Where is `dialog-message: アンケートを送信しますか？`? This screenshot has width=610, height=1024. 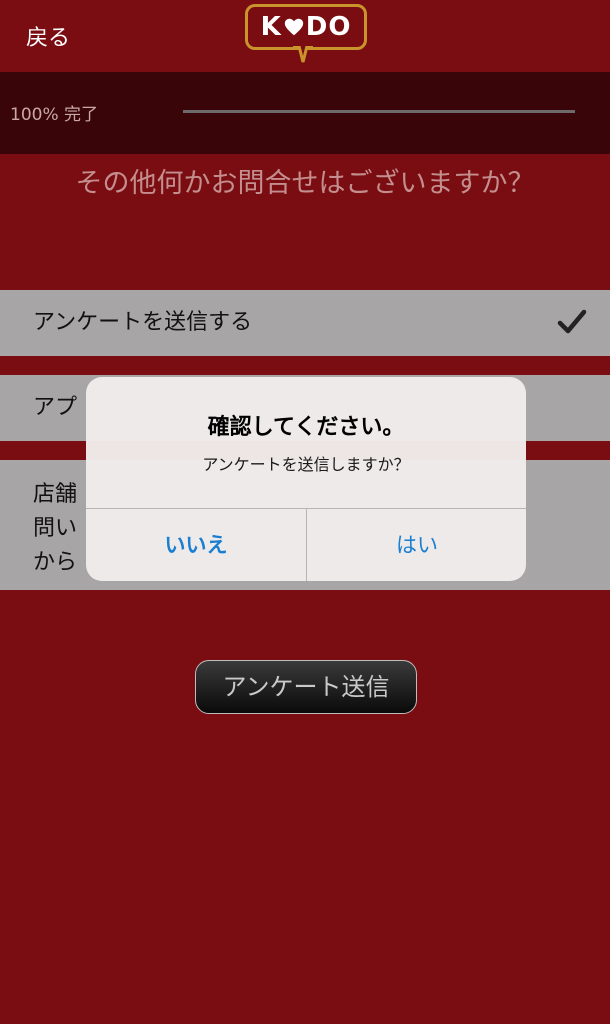
dialog-message: アンケートを送信しますか？ is located at coordinates (306, 464).